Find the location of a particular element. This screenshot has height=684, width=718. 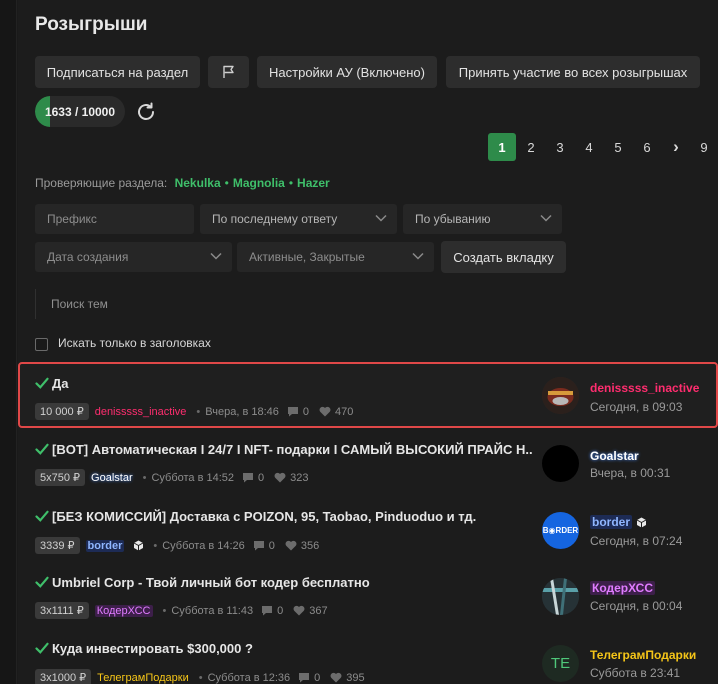

thread-author: ТелеграмПодарки is located at coordinates (143, 678).